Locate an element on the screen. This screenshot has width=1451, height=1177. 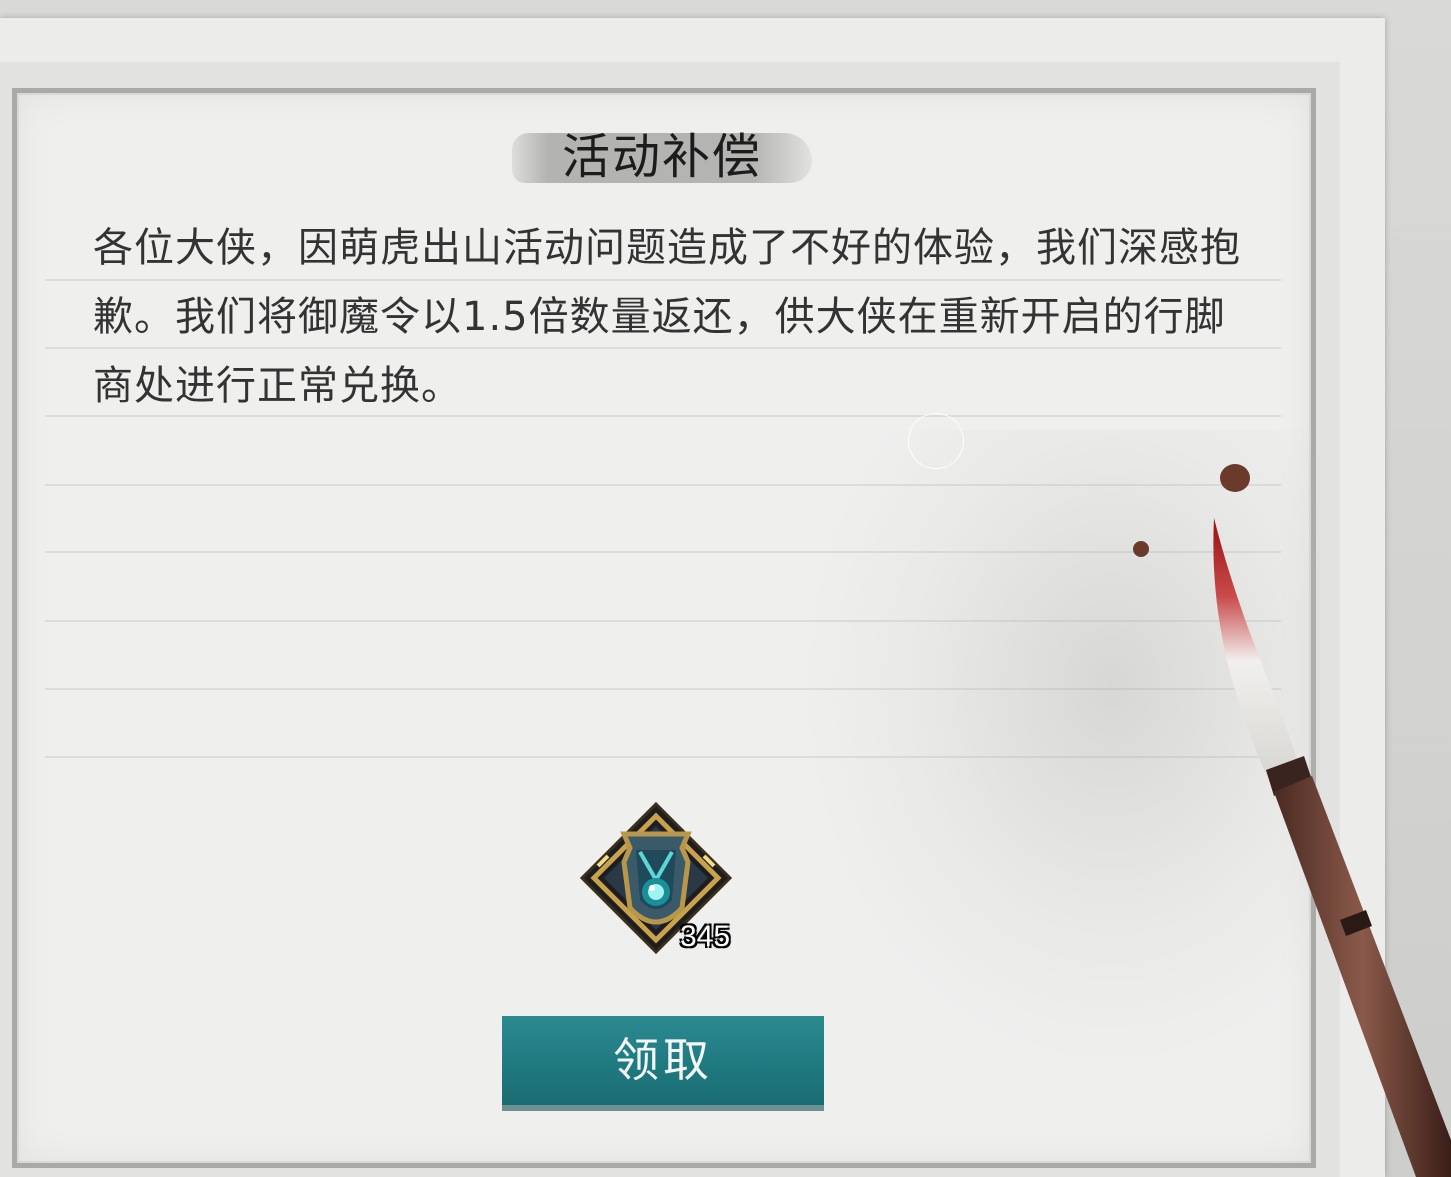
touch-cursor-ring is located at coordinates (936, 441).